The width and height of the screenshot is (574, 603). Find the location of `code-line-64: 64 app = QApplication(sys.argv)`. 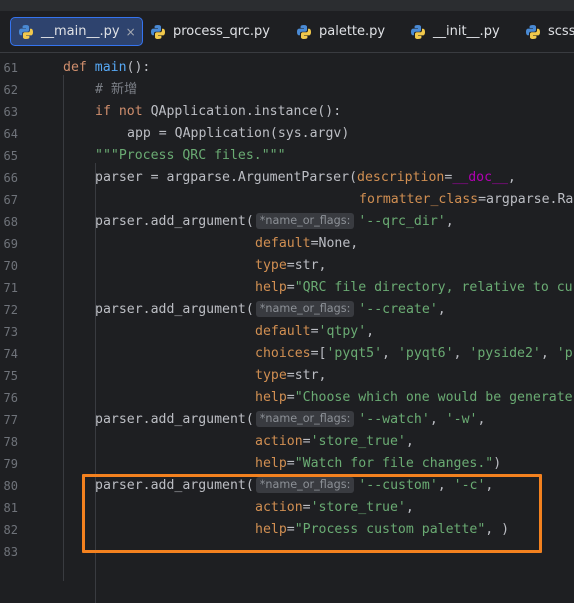

code-line-64: 64 app = QApplication(sys.argv) is located at coordinates (287, 134).